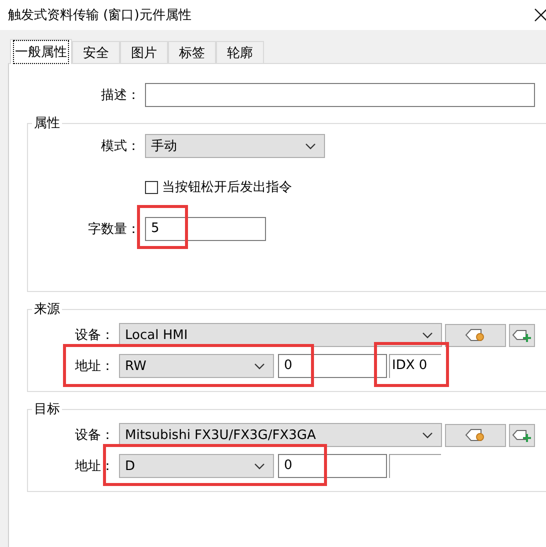 The image size is (546, 547). Describe the element at coordinates (47, 409) in the screenshot. I see `group-title: 目标` at that location.